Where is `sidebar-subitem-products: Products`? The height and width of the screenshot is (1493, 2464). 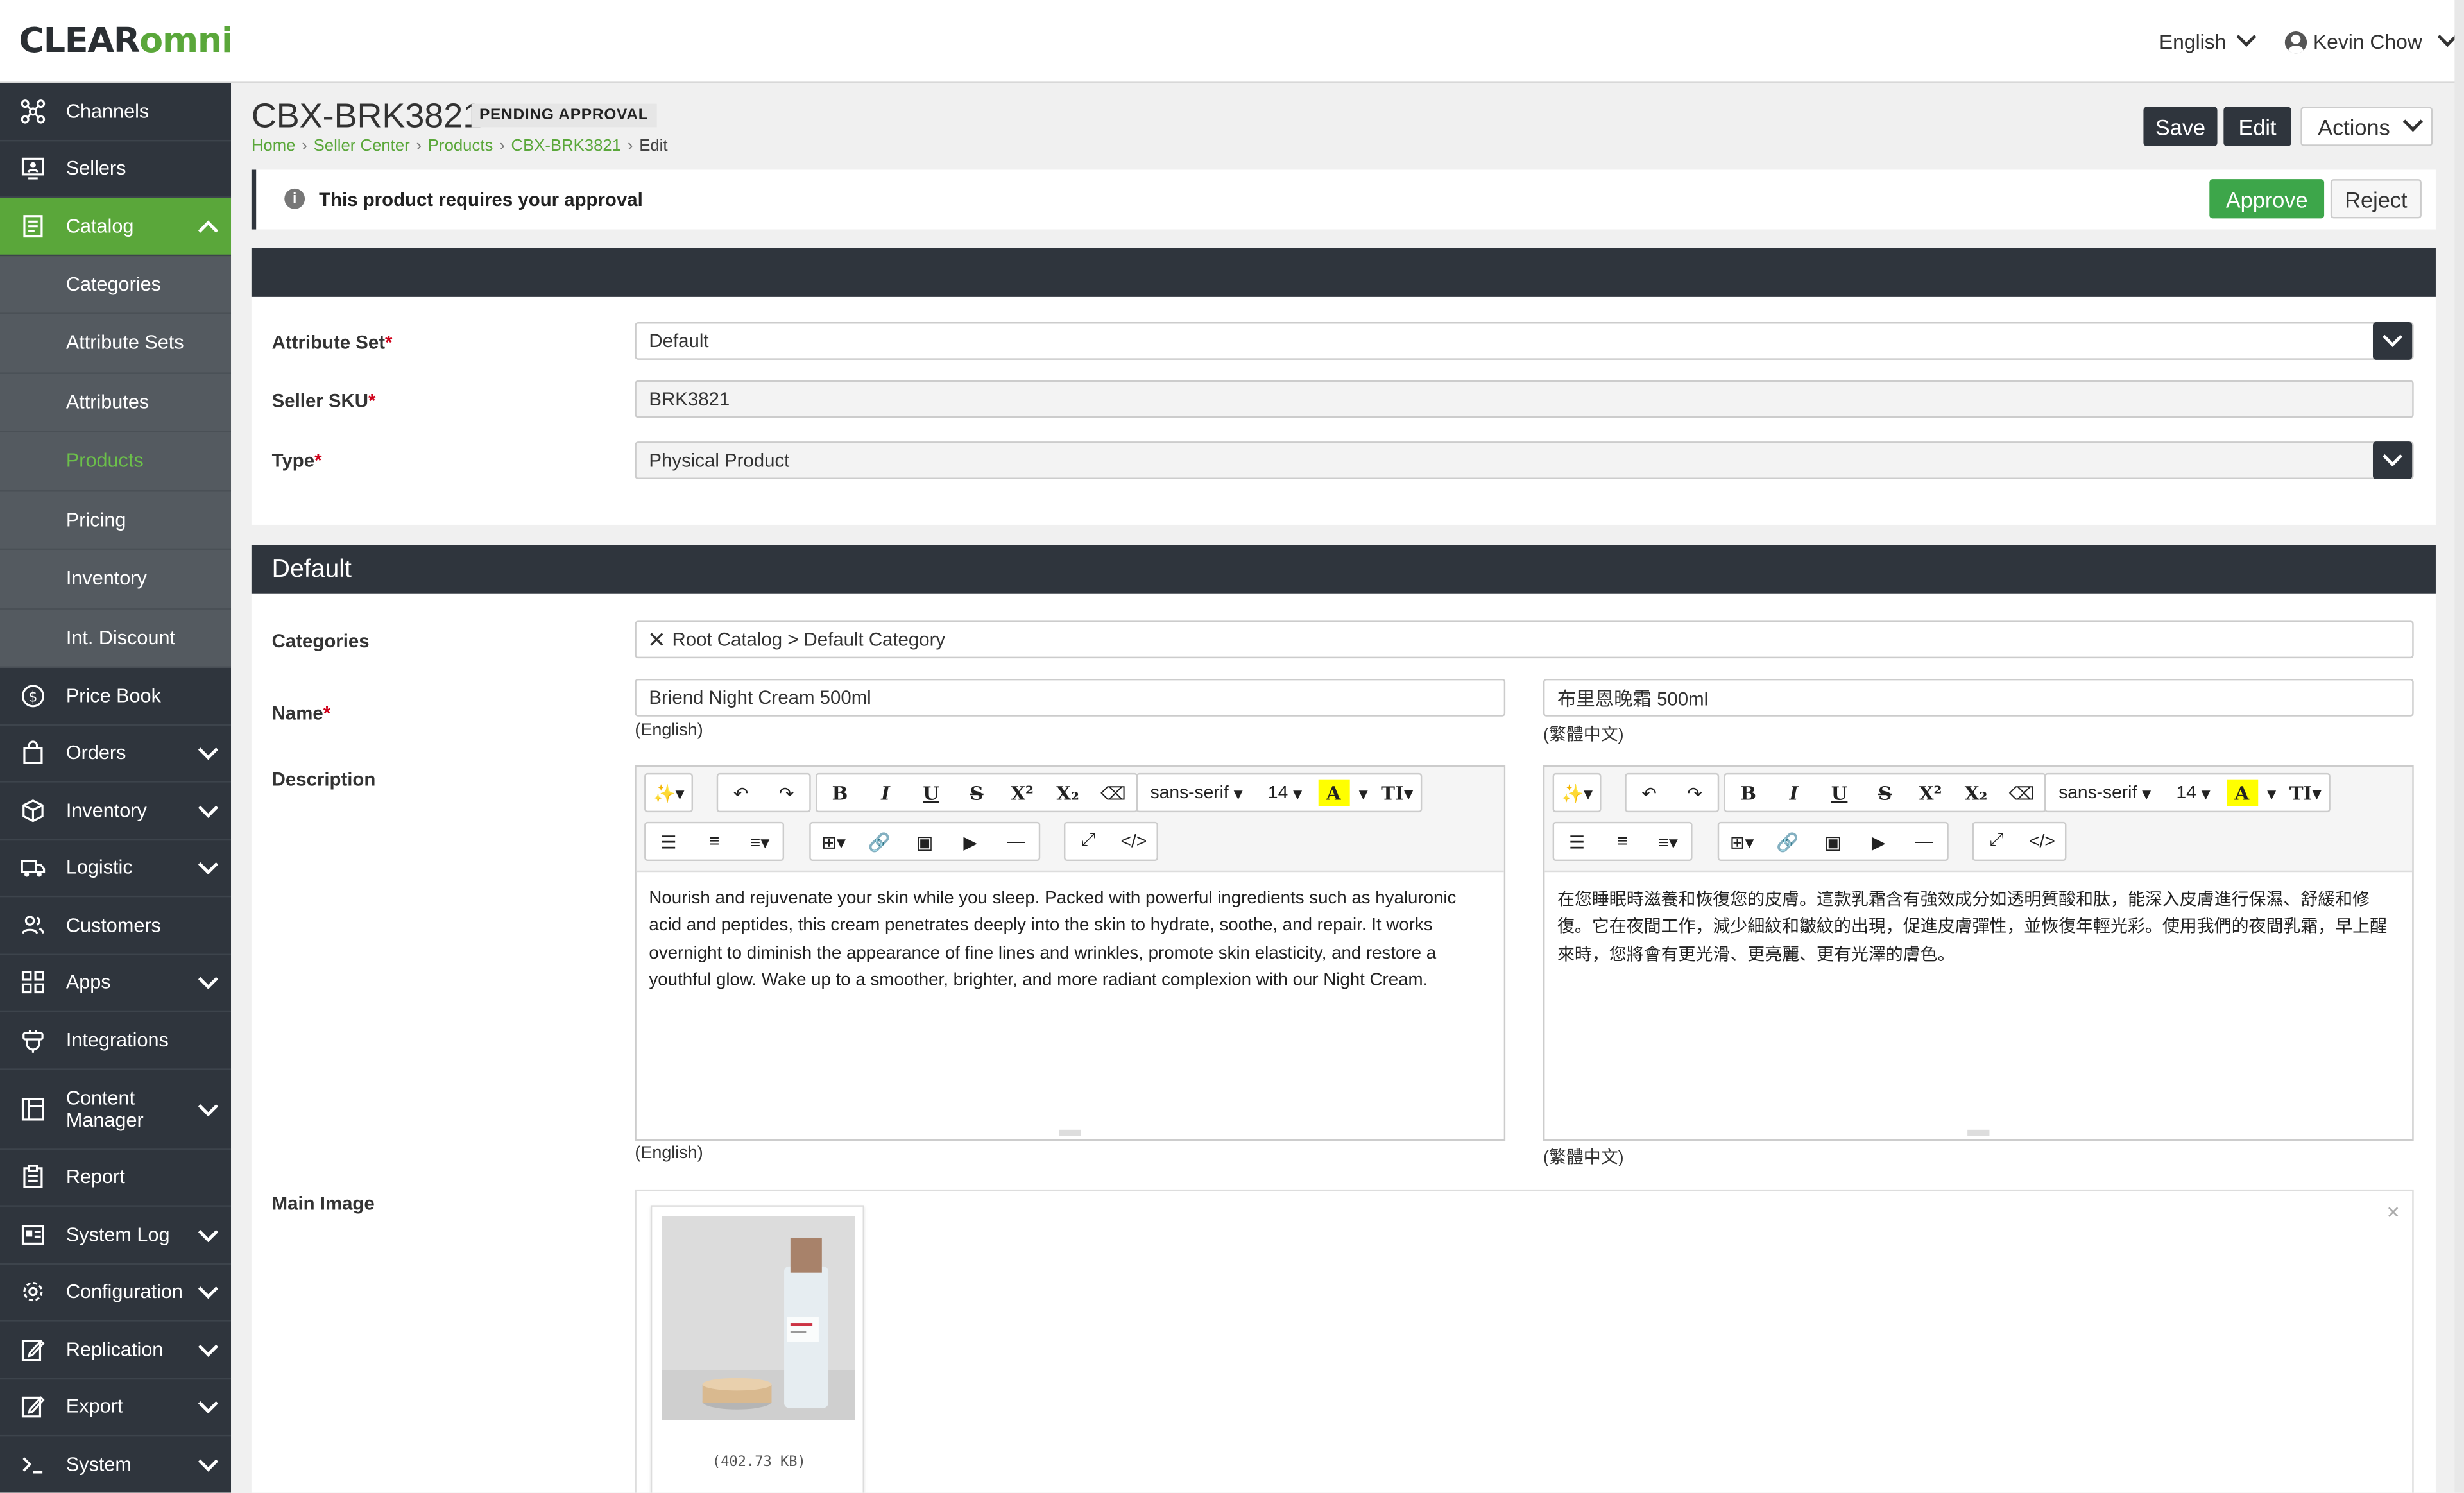 sidebar-subitem-products: Products is located at coordinates (116, 461).